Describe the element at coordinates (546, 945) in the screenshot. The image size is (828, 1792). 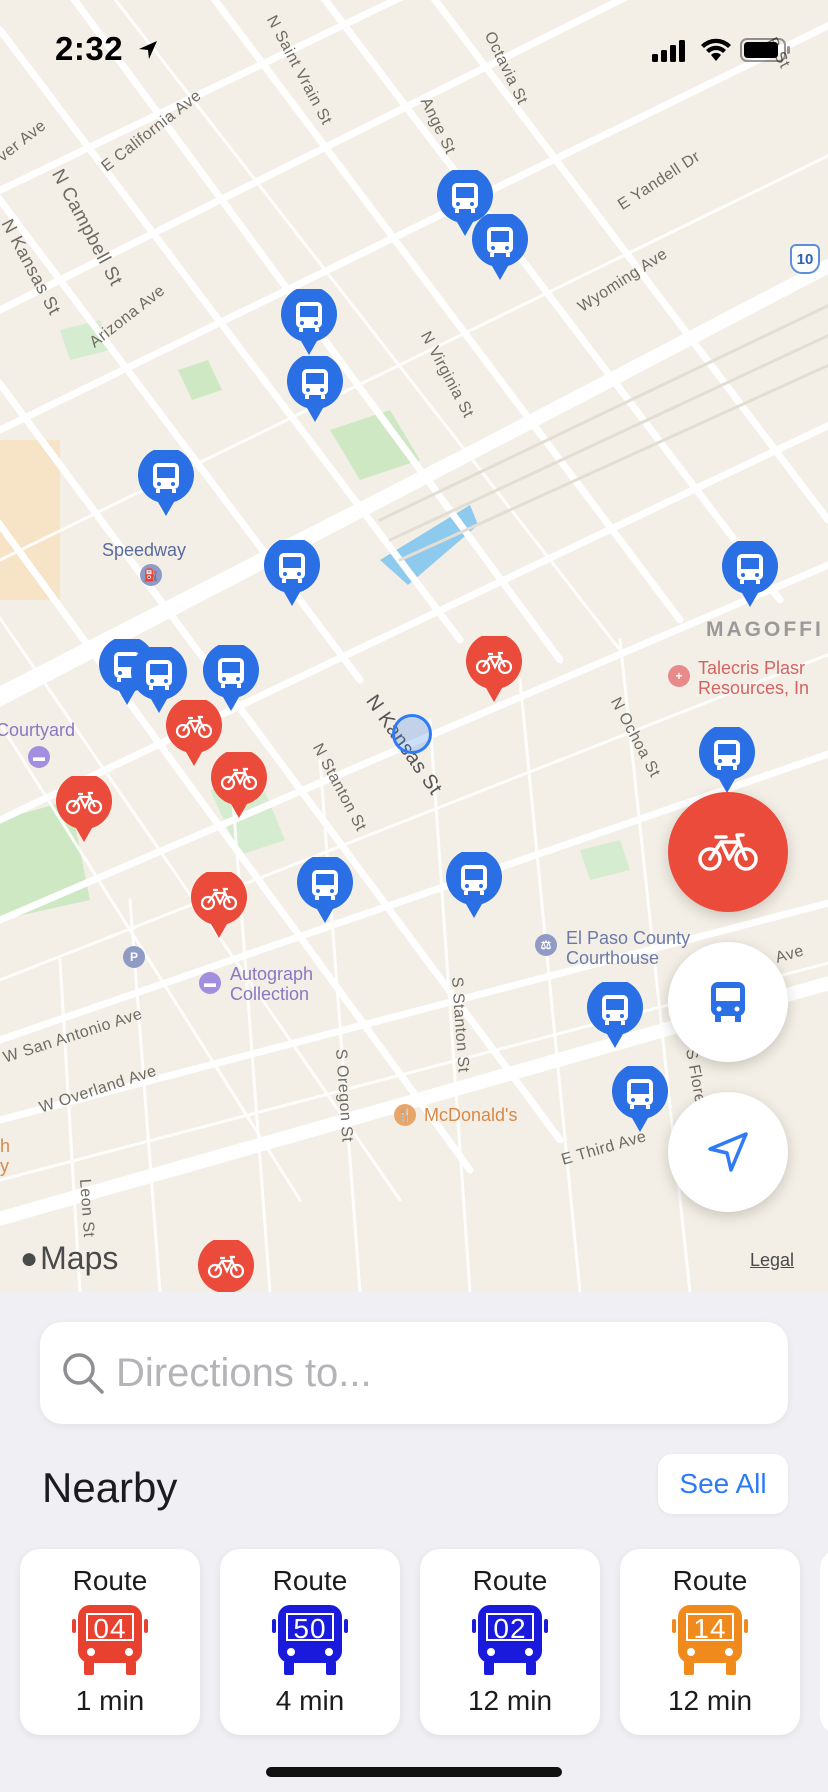
I see `courthouse-icon: ⚖` at that location.